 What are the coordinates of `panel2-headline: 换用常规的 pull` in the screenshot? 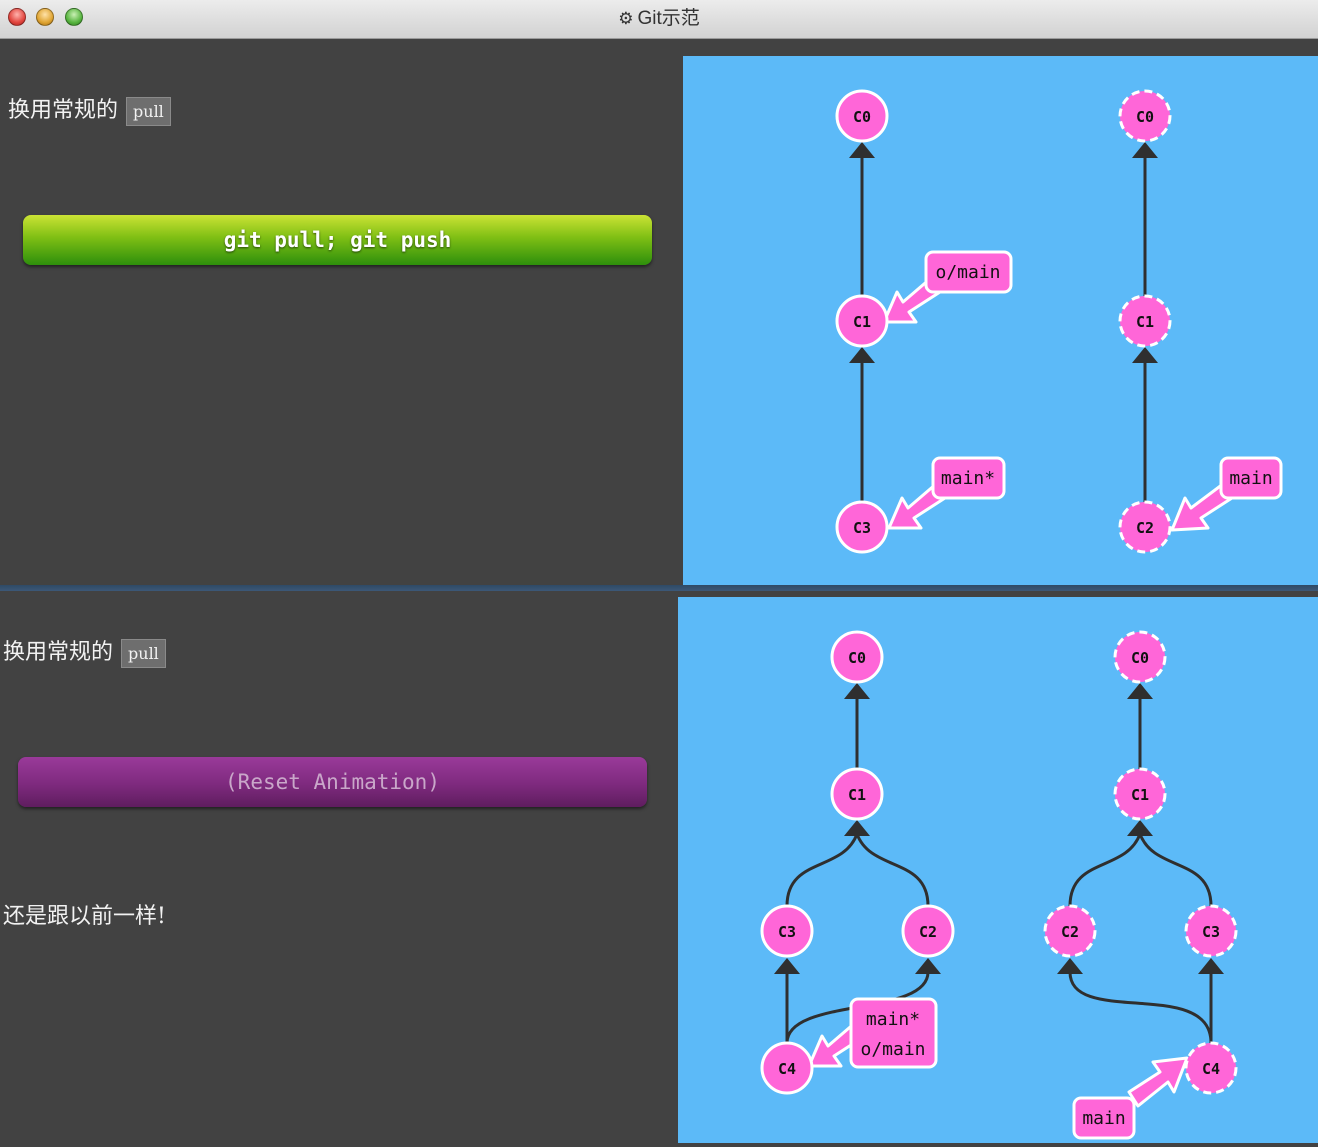 It's located at (84, 651).